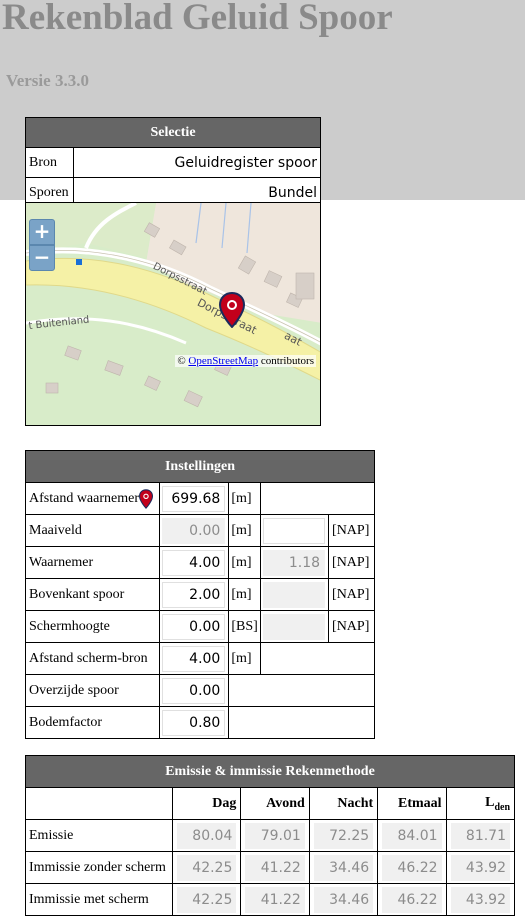  I want to click on emissie-lden-cell: 81.71, so click(480, 835).